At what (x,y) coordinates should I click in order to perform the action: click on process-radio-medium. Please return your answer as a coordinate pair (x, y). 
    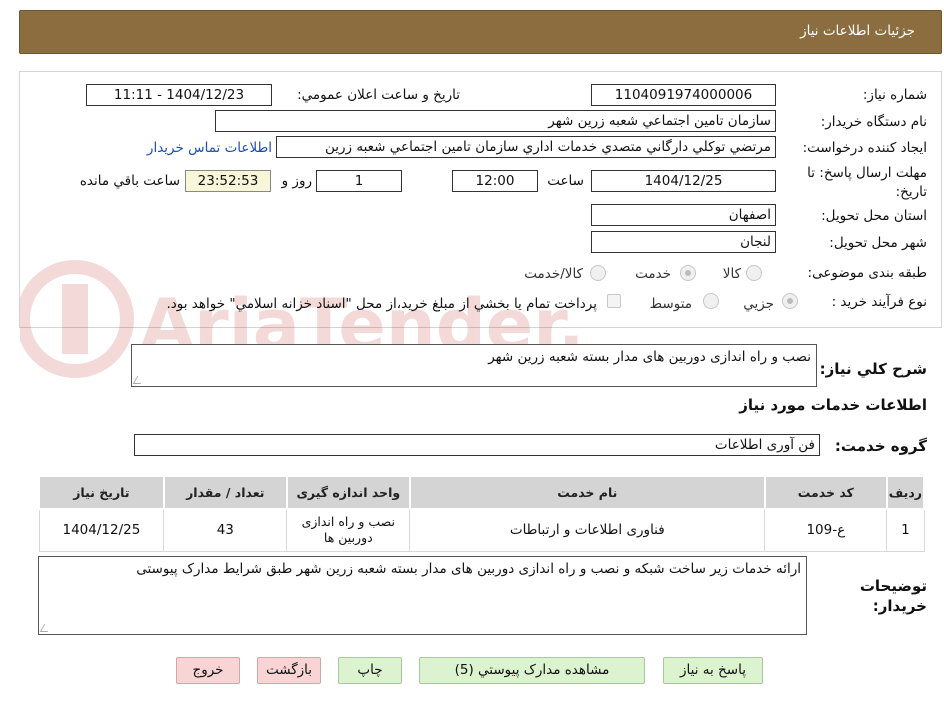
    Looking at the image, I should click on (711, 301).